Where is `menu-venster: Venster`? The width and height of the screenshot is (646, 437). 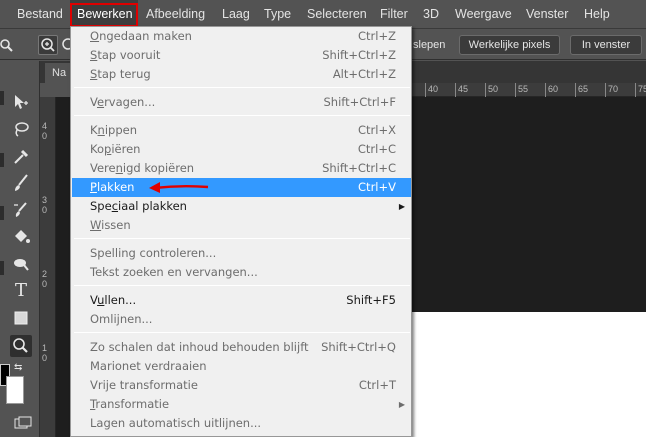
menu-venster: Venster is located at coordinates (547, 14).